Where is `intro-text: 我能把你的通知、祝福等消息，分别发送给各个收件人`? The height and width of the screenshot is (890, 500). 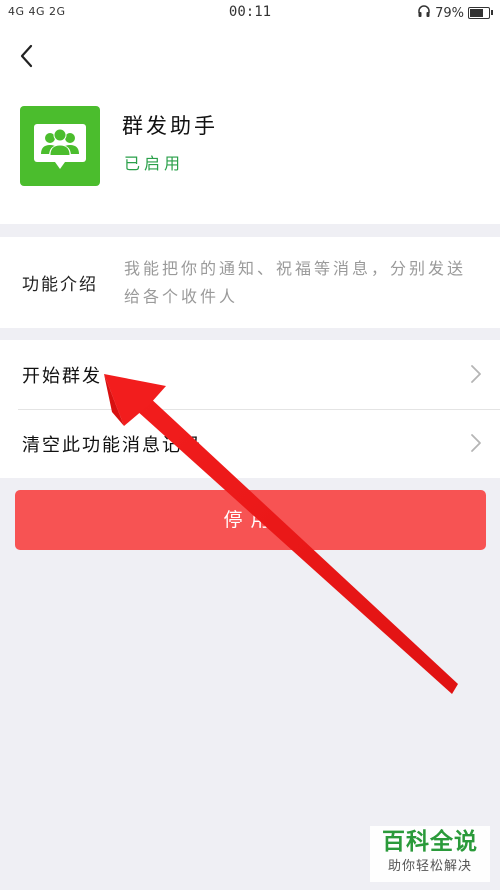 intro-text: 我能把你的通知、祝福等消息，分别发送给各个收件人 is located at coordinates (295, 282).